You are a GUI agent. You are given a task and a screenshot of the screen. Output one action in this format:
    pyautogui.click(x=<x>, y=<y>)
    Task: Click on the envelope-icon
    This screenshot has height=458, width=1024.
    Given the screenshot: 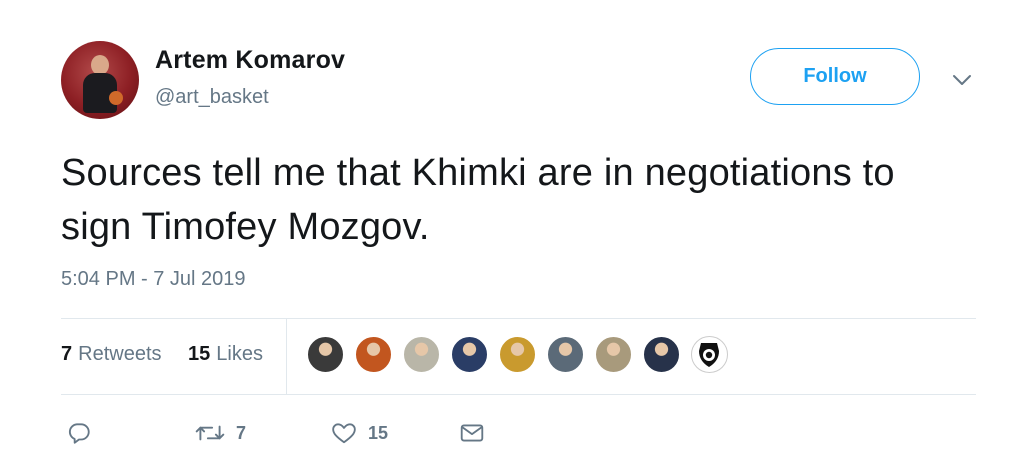 What is the action you would take?
    pyautogui.click(x=472, y=433)
    